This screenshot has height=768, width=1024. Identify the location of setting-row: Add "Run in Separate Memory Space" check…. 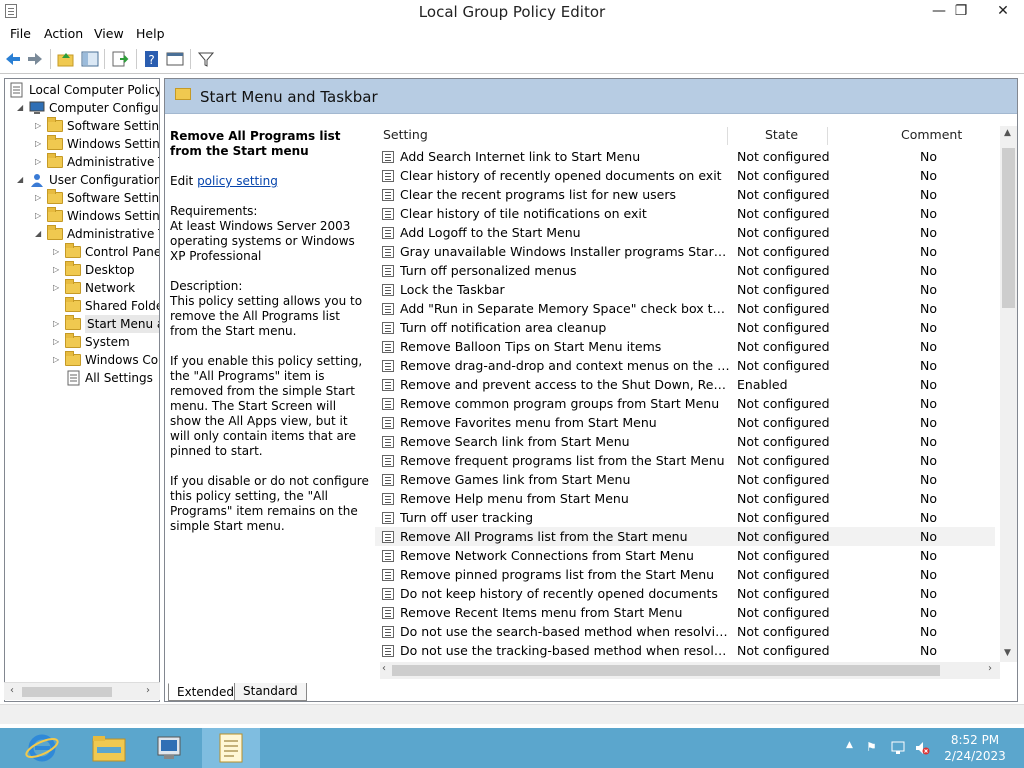
(685, 308).